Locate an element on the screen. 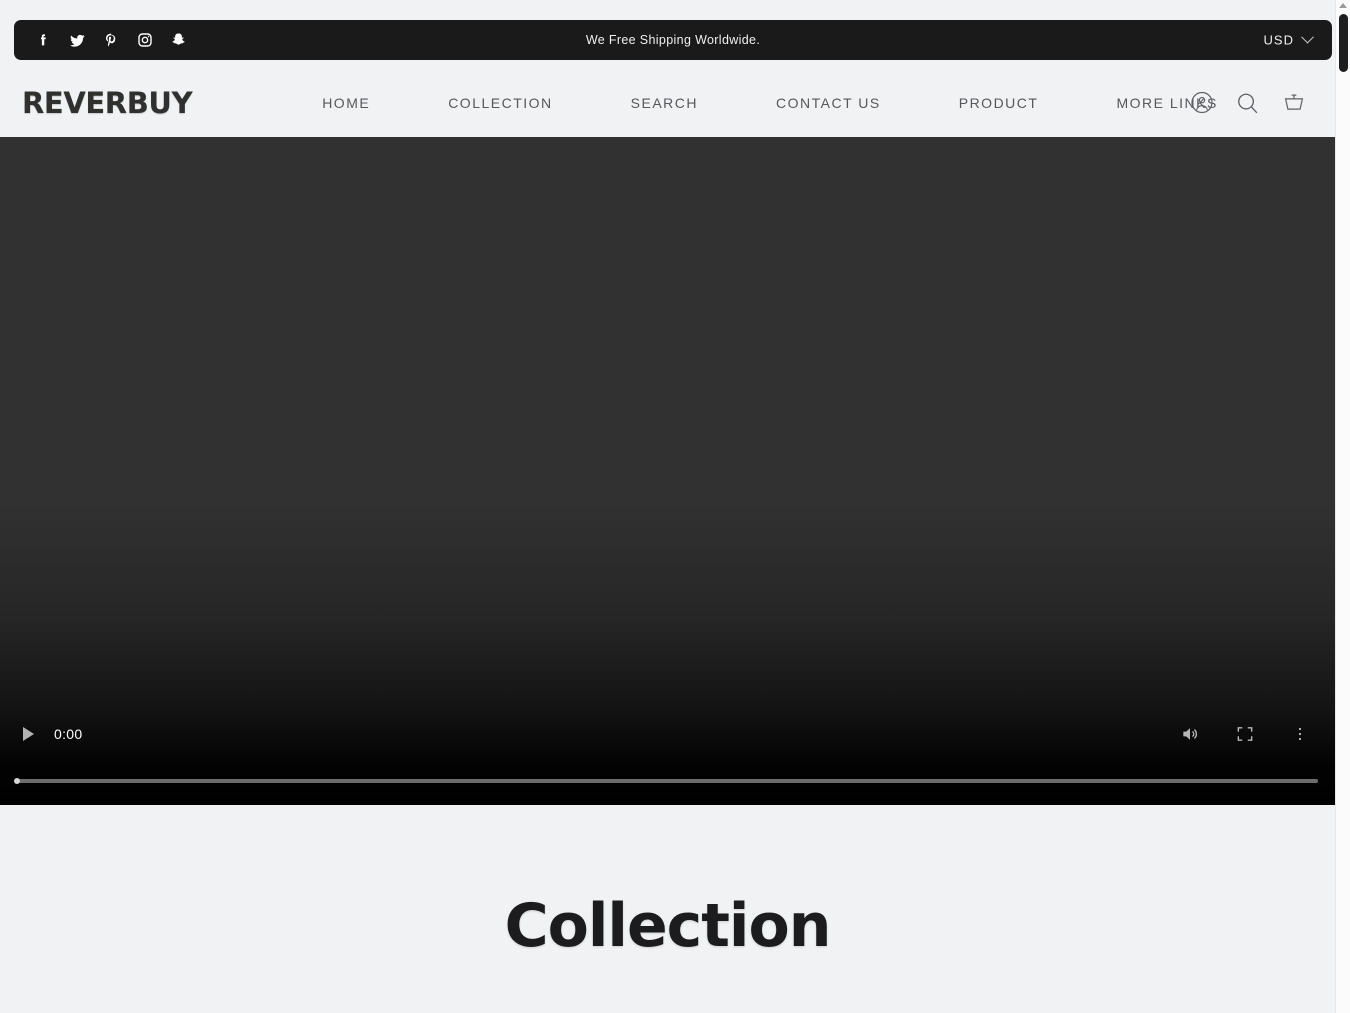  nav-item-product: PRODUCT is located at coordinates (999, 103).